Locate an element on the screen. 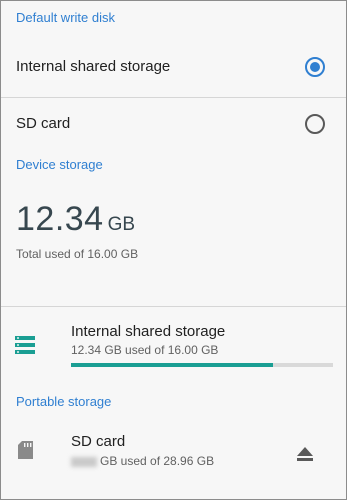 This screenshot has height=500, width=347. radio-unselected-icon is located at coordinates (315, 124).